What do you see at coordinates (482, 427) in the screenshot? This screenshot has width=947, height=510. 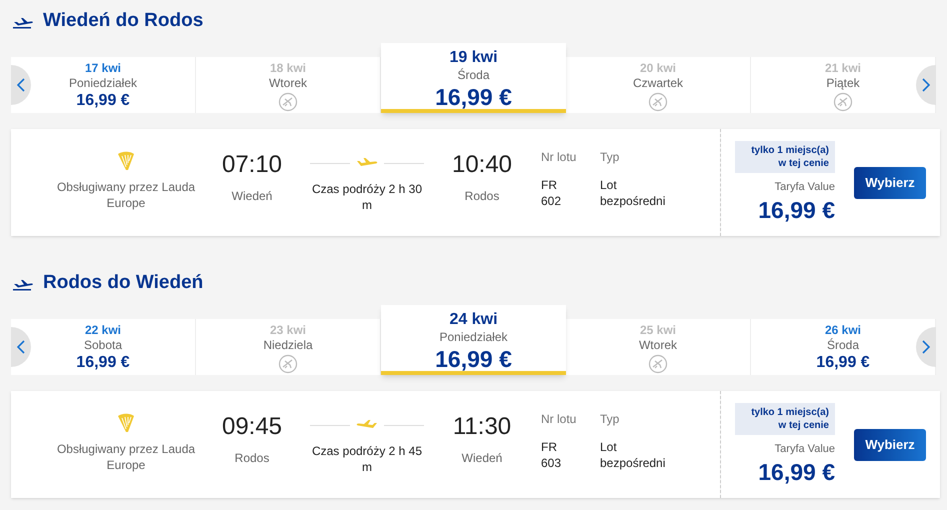 I see `time-text: 11:30` at bounding box center [482, 427].